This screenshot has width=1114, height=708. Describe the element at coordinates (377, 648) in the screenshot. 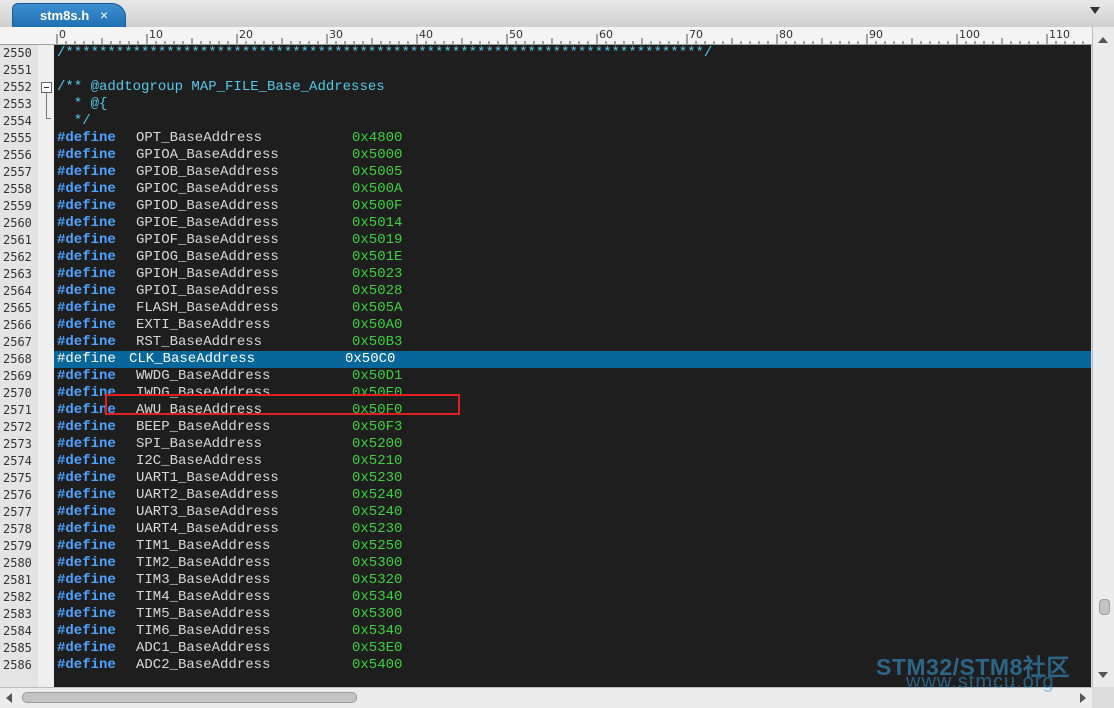

I see `address-value: 0x53E0` at that location.